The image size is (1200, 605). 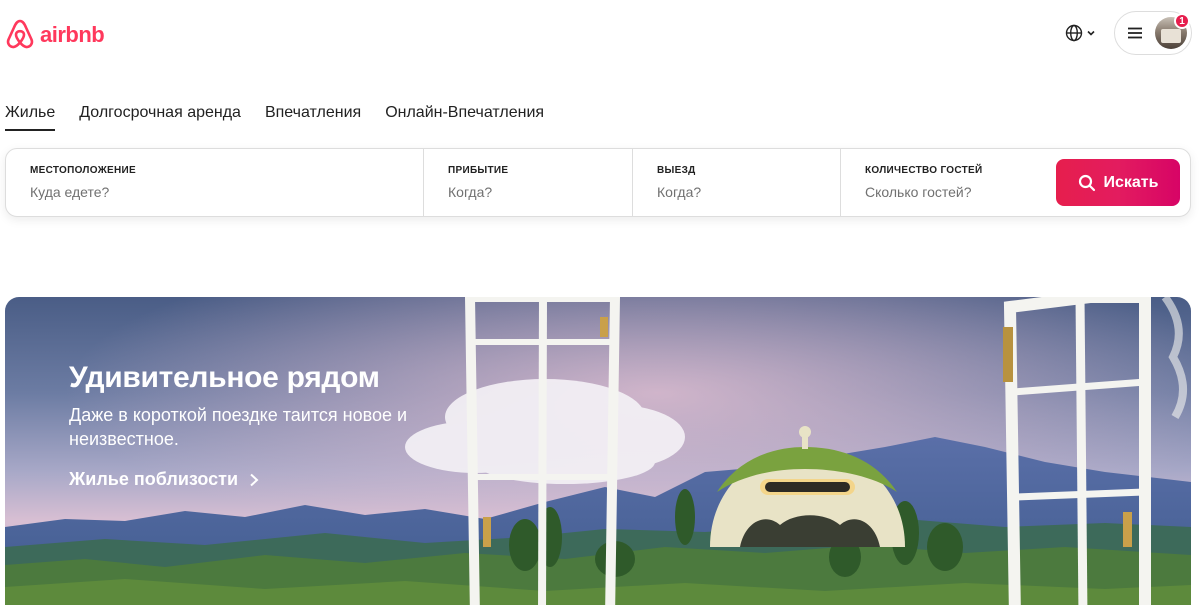 I want to click on avatar: 1, so click(x=1172, y=31).